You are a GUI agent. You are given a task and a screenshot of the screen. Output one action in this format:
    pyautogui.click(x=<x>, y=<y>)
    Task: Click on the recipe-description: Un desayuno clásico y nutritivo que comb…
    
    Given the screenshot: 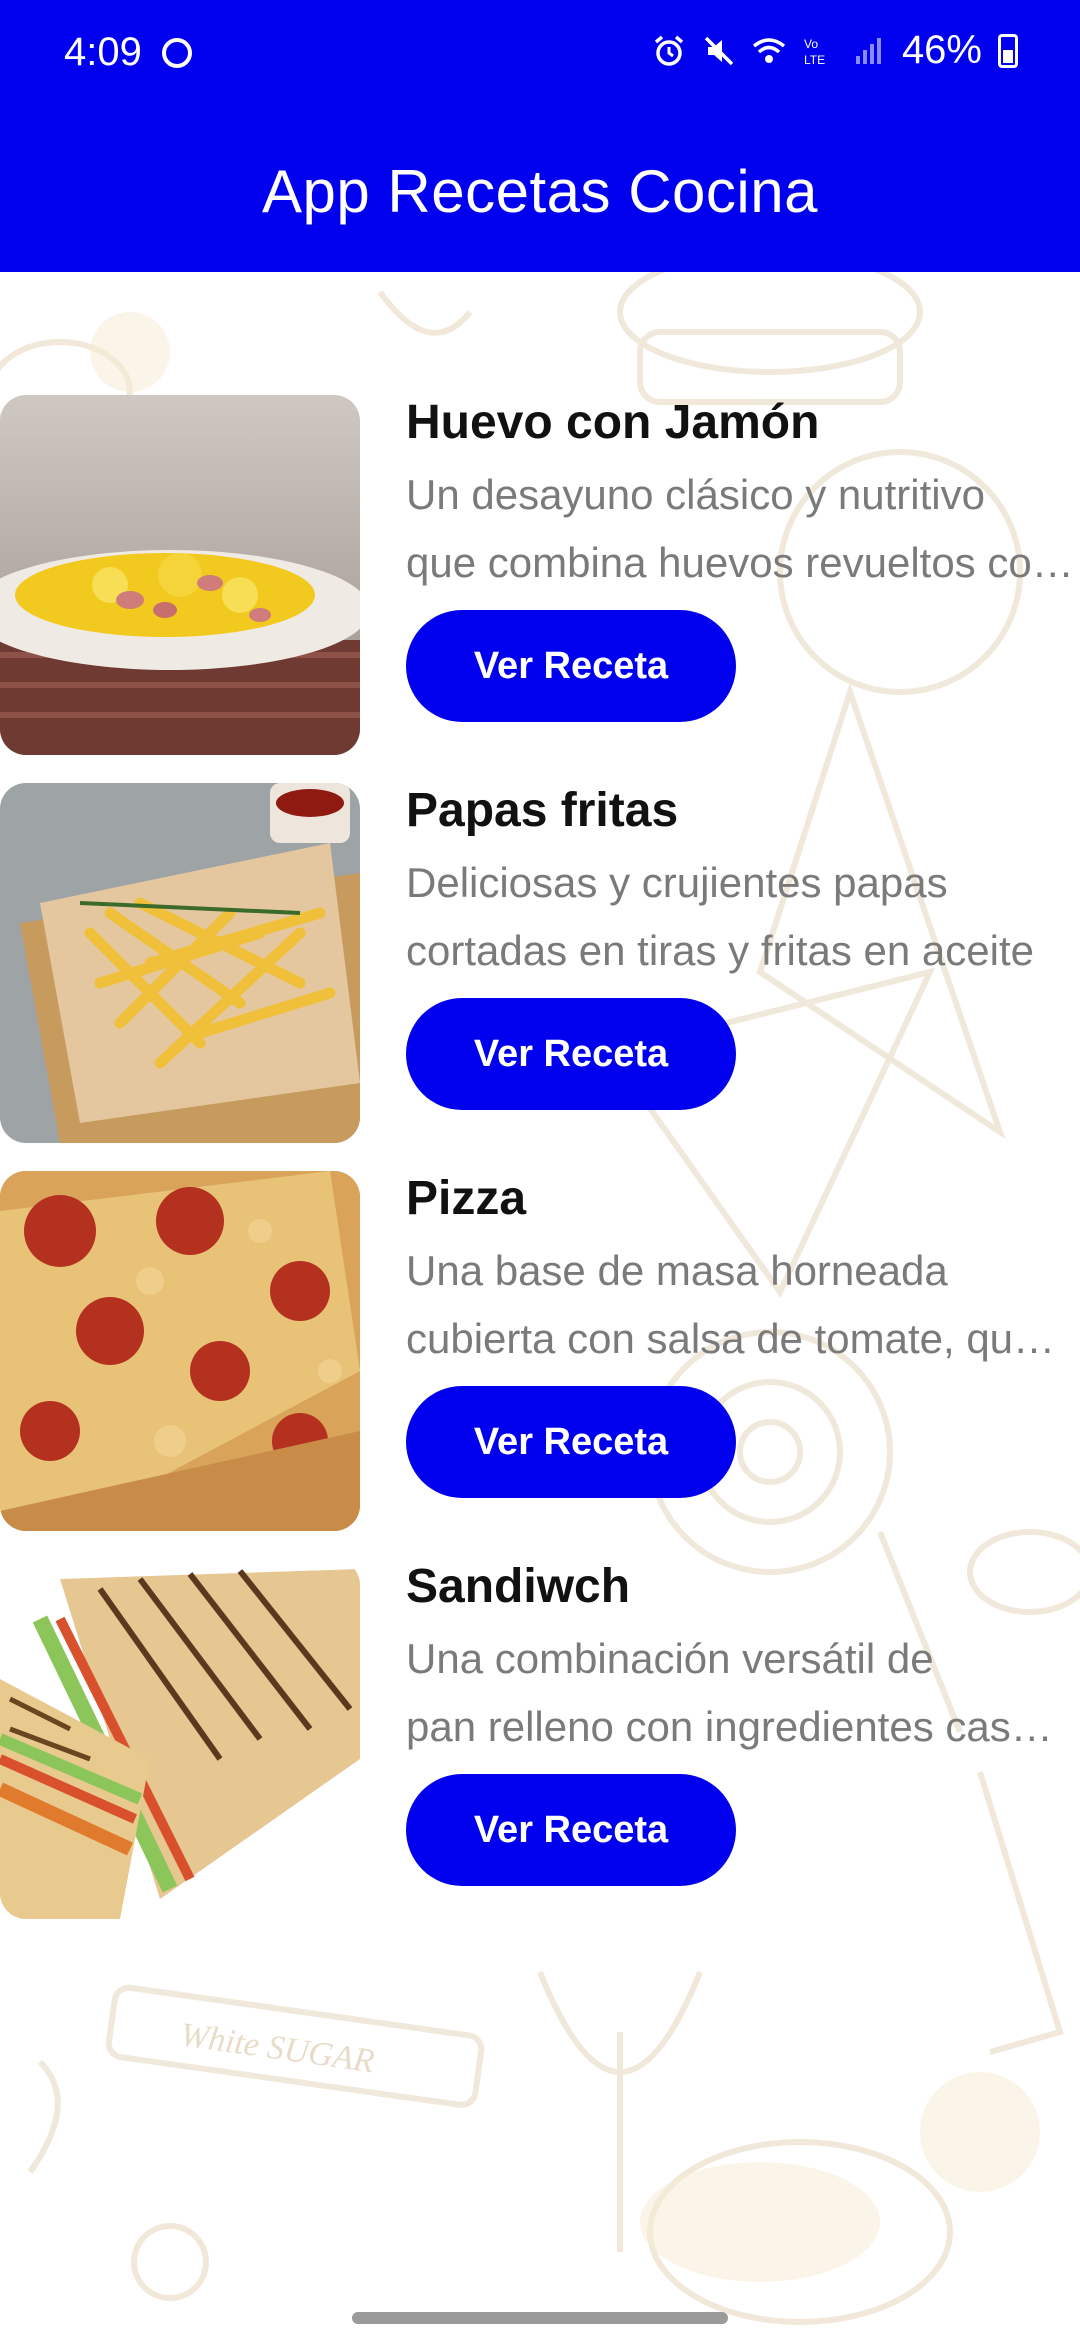 What is the action you would take?
    pyautogui.click(x=740, y=529)
    